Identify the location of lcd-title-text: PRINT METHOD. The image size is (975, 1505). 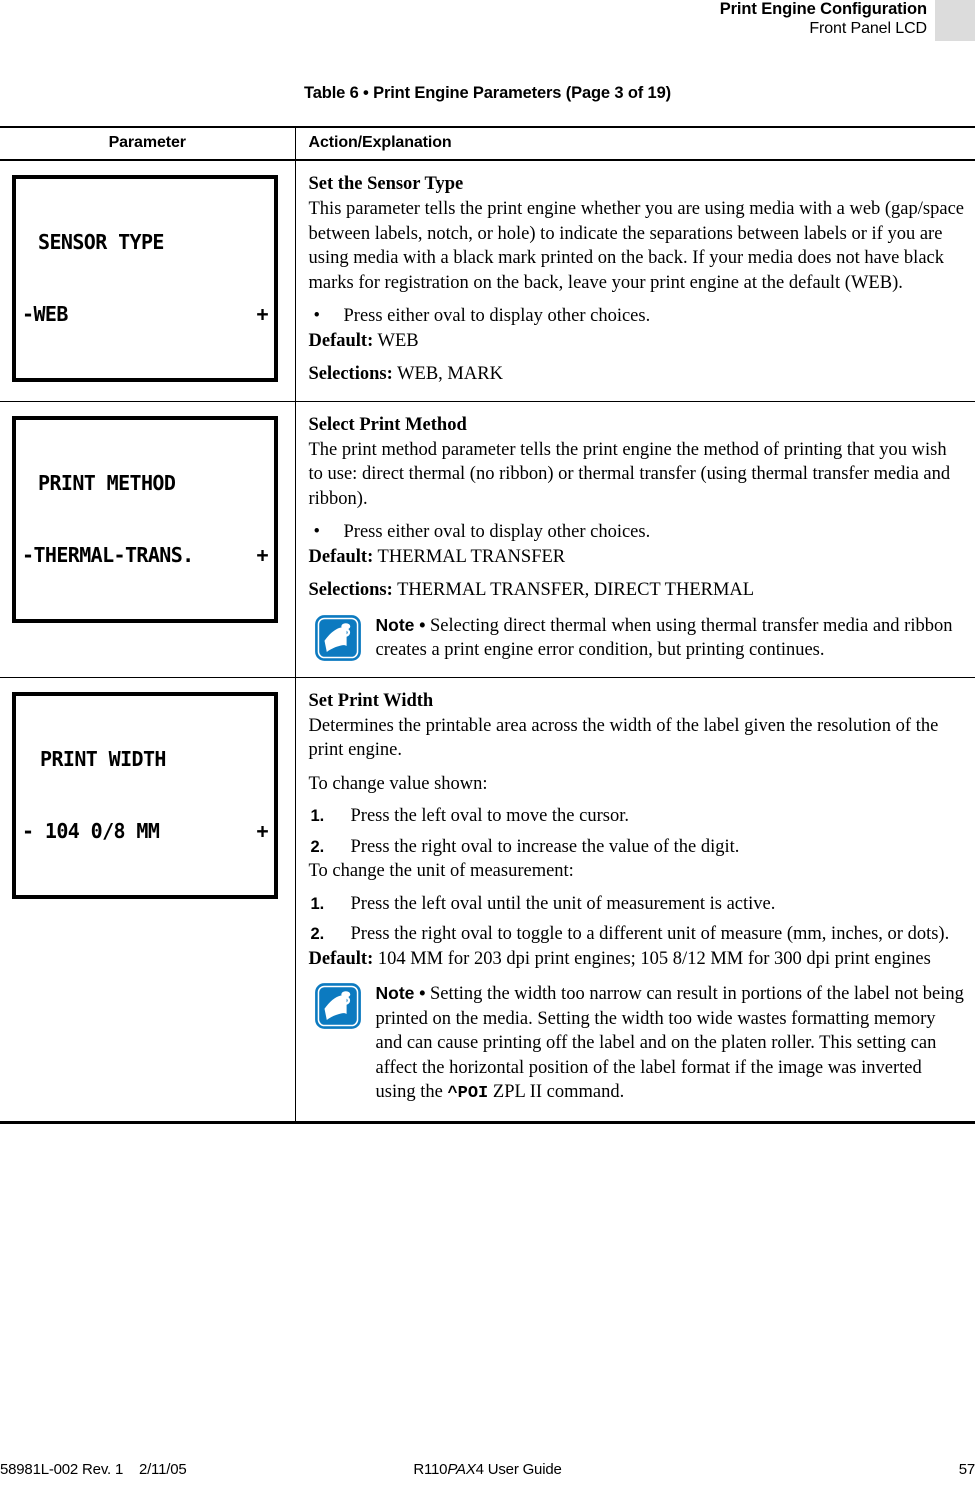
(107, 482).